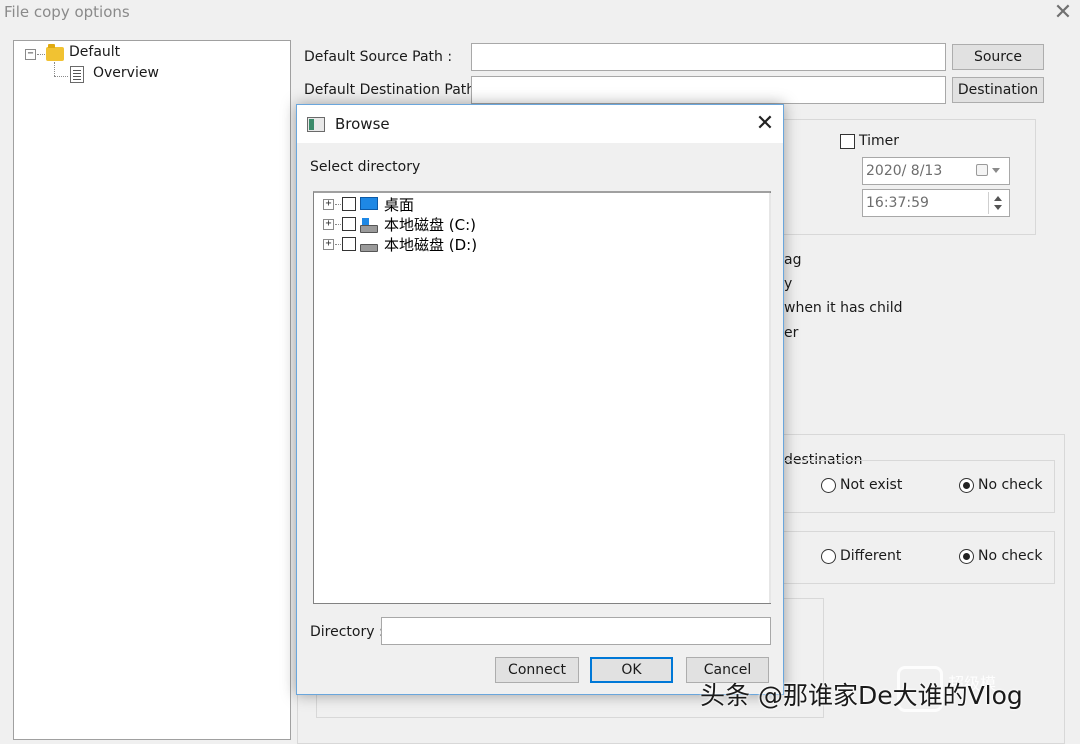 This screenshot has width=1080, height=744. Describe the element at coordinates (998, 207) in the screenshot. I see `spin-down-icon` at that location.